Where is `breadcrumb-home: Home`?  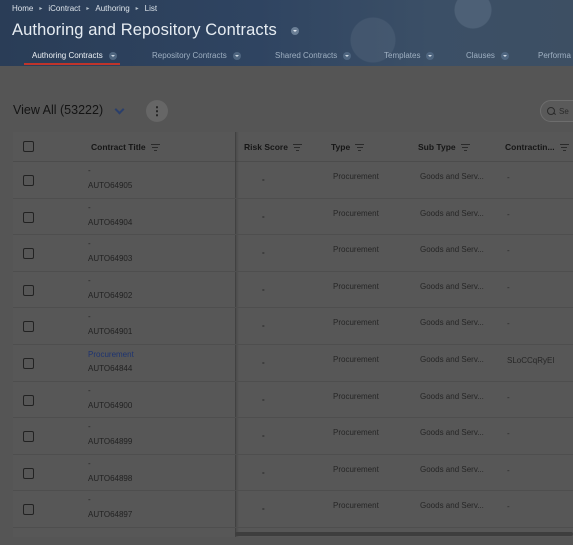
breadcrumb-home: Home is located at coordinates (22, 8).